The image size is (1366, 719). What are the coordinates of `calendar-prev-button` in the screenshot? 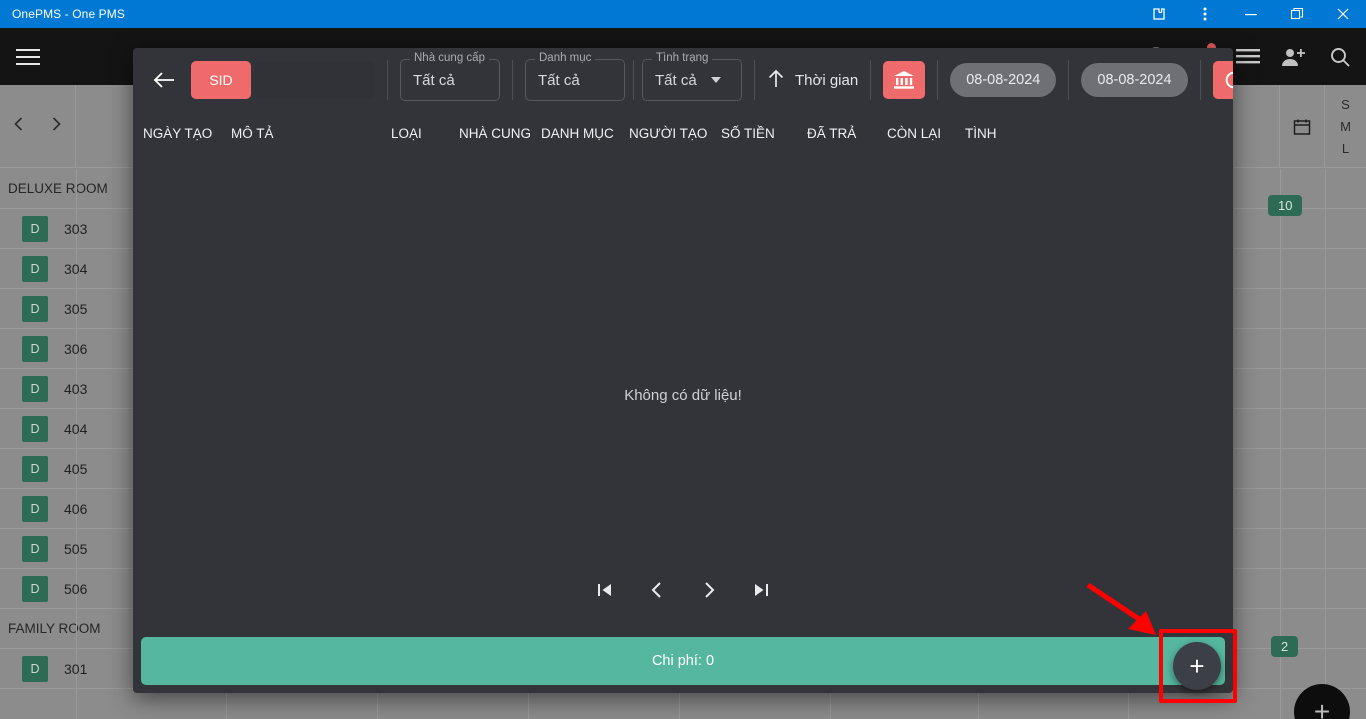 It's located at (19, 126).